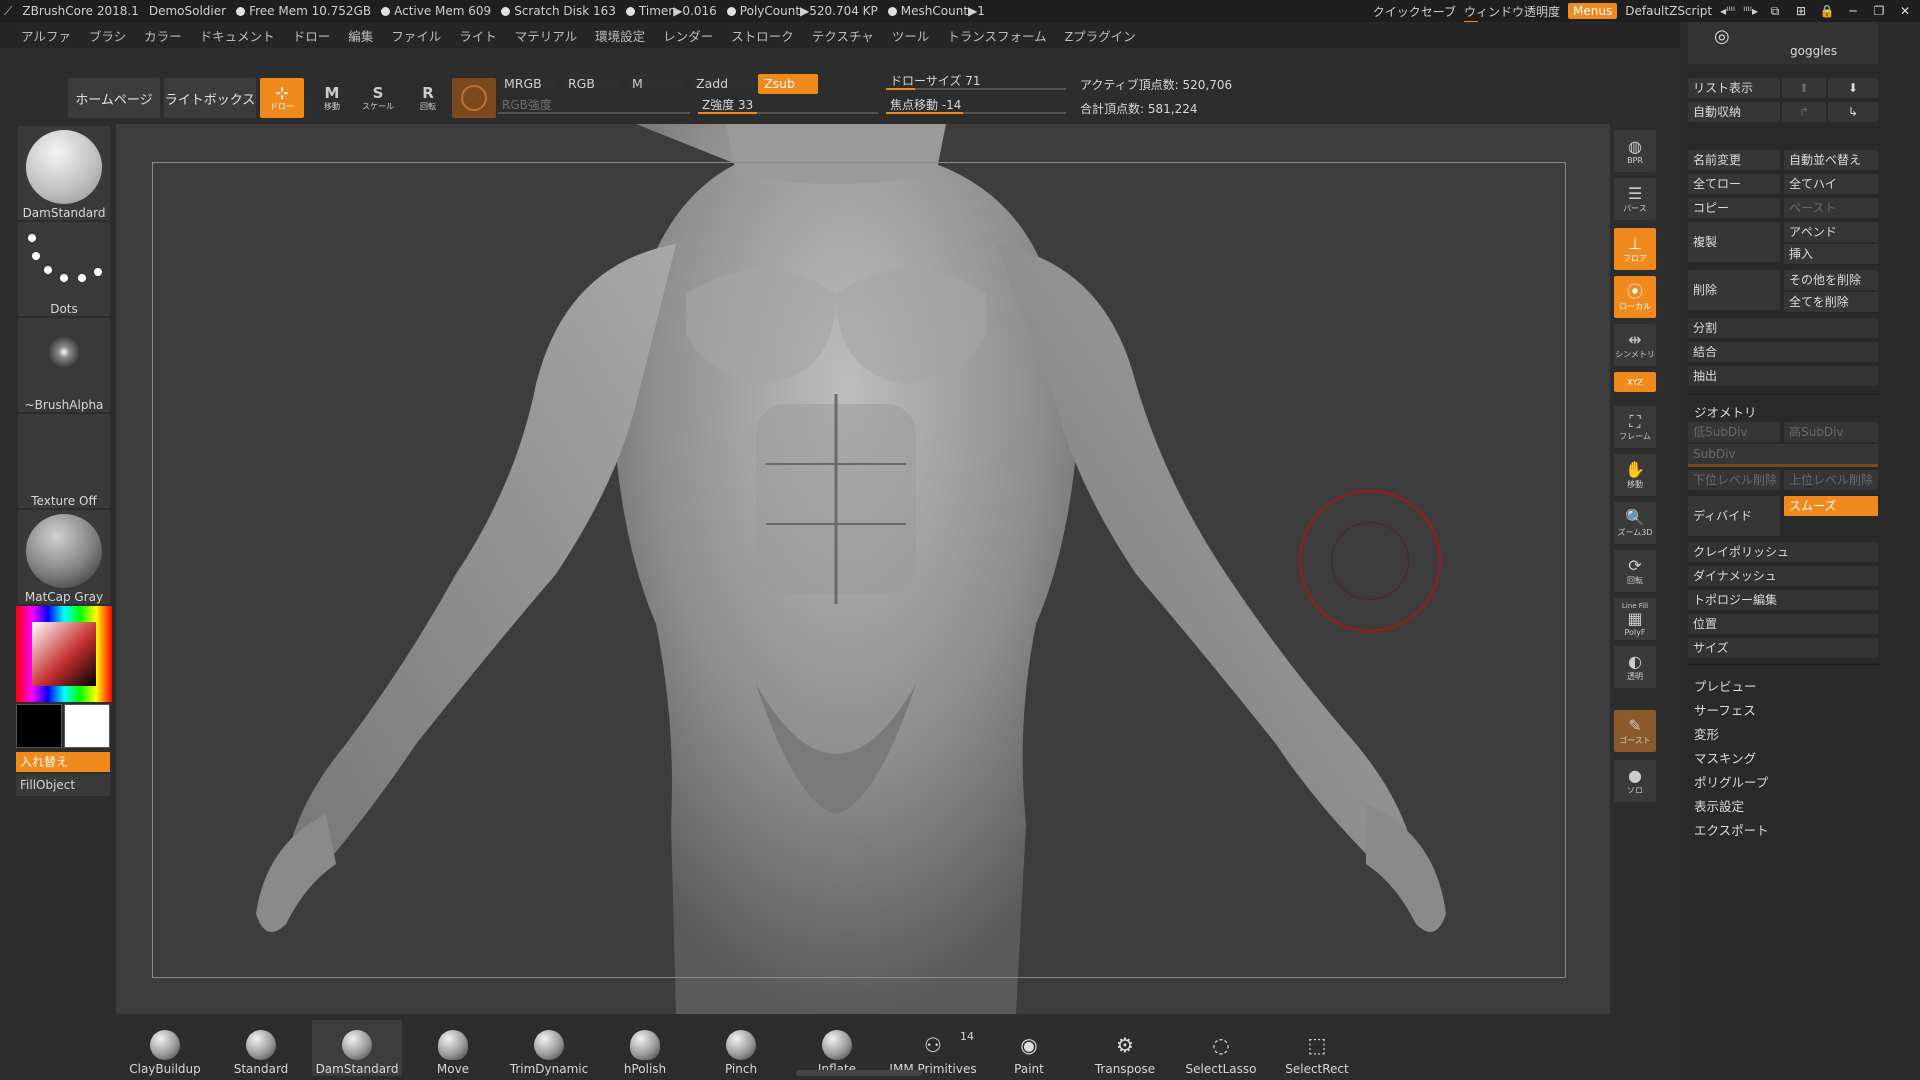 The width and height of the screenshot is (1920, 1080). Describe the element at coordinates (723, 84) in the screenshot. I see `zadd-toggle: Zadd` at that location.